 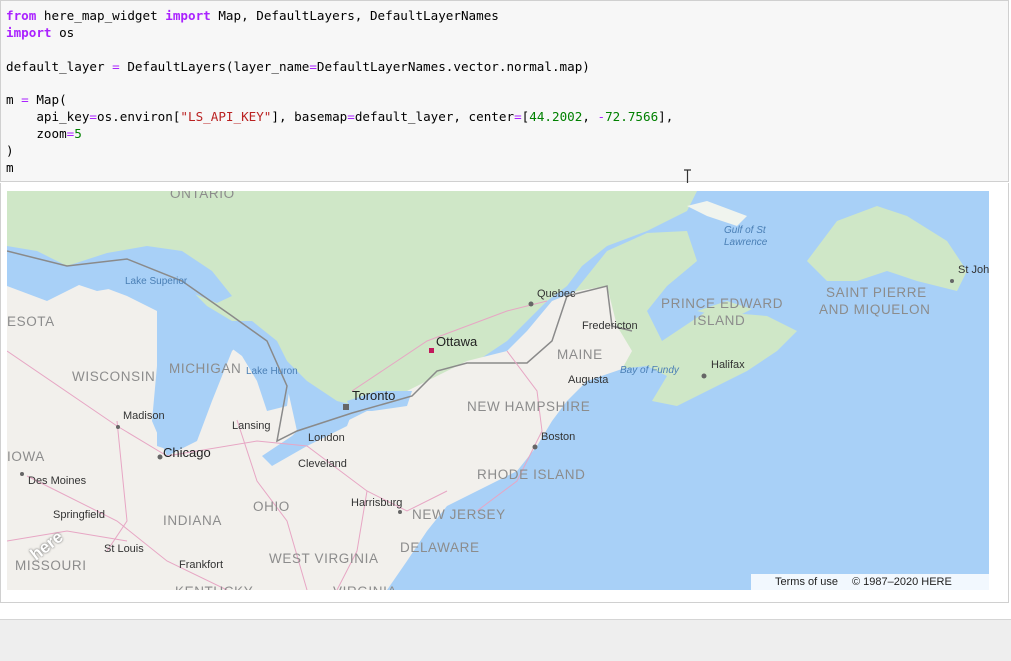 What do you see at coordinates (746, 242) in the screenshot?
I see `map-label: Lawrence` at bounding box center [746, 242].